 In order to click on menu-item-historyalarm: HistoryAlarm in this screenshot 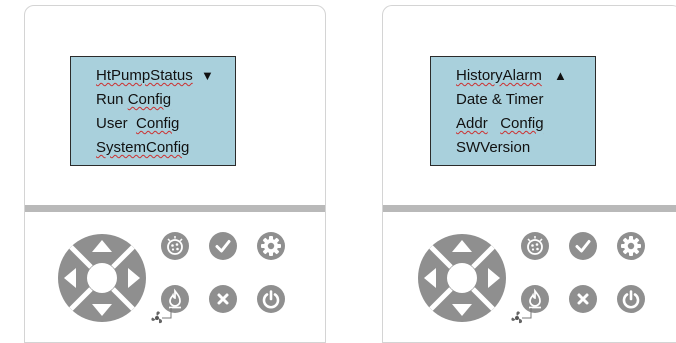, I will do `click(499, 76)`.